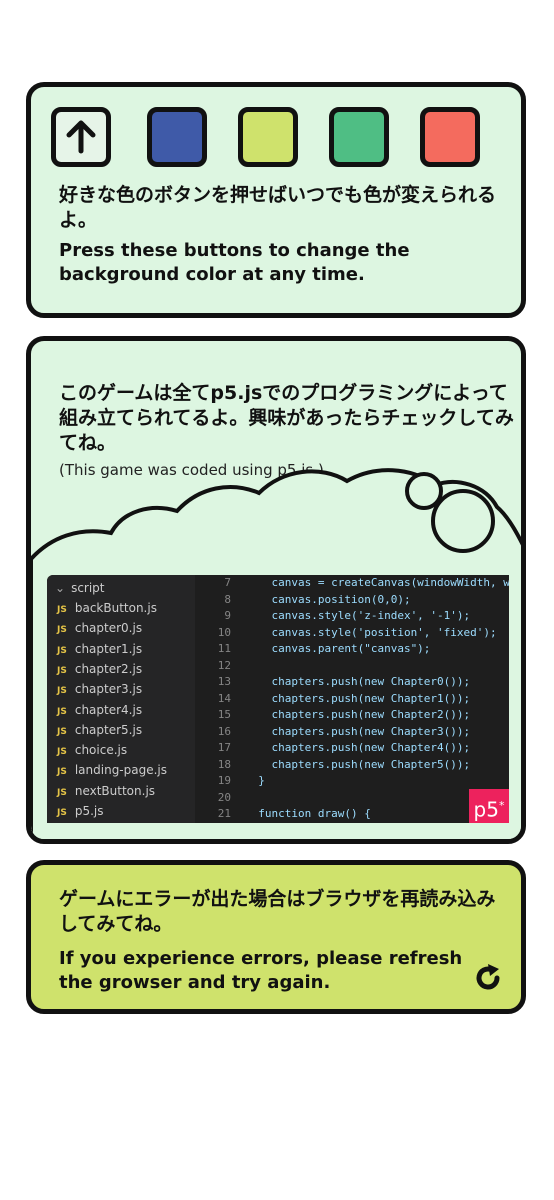 This screenshot has width=554, height=1200. I want to click on explorer-file: JS chapter5.js, so click(99, 730).